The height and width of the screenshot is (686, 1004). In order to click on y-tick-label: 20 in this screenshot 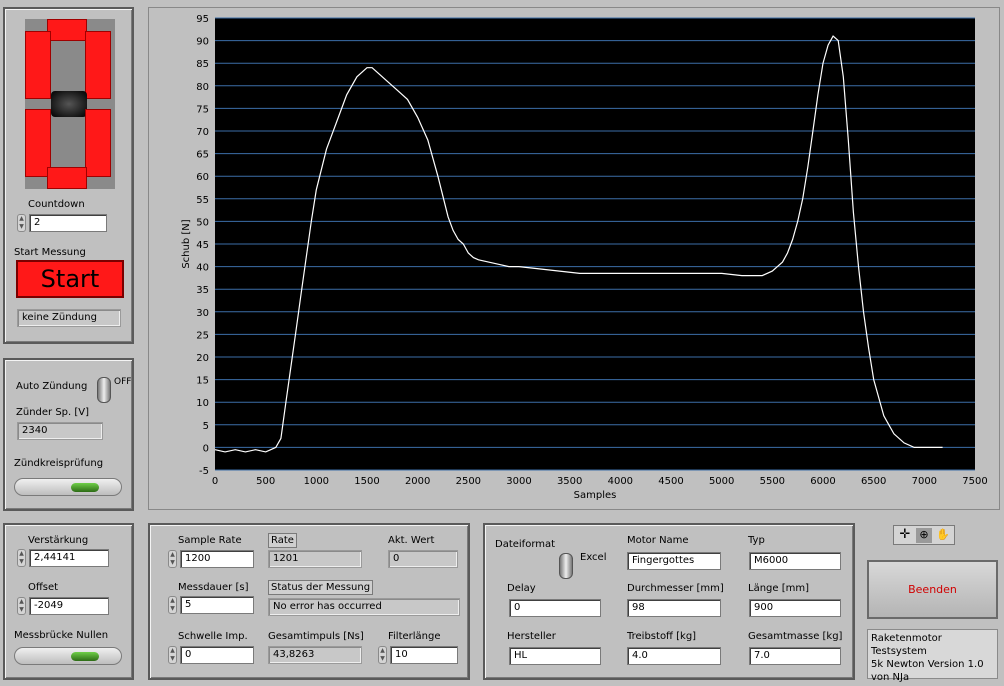, I will do `click(202, 358)`.